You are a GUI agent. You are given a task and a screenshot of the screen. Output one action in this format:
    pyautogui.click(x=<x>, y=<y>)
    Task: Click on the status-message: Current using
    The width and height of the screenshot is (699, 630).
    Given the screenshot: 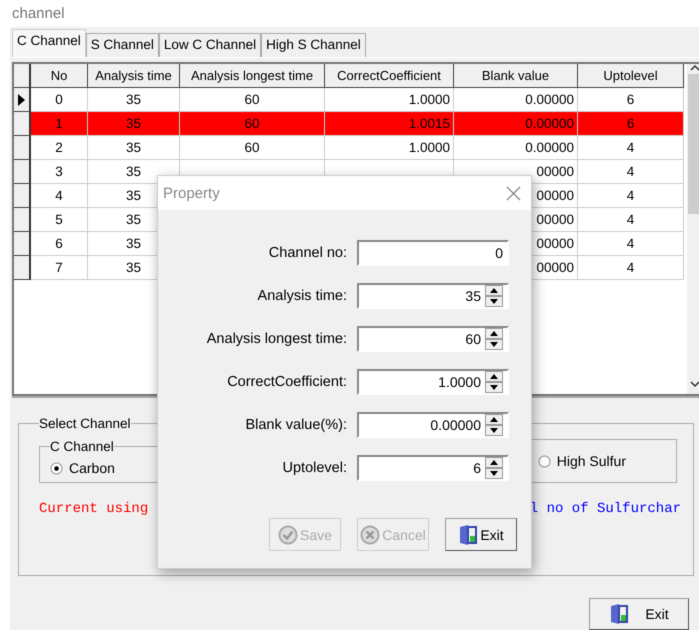 What is the action you would take?
    pyautogui.click(x=93, y=509)
    